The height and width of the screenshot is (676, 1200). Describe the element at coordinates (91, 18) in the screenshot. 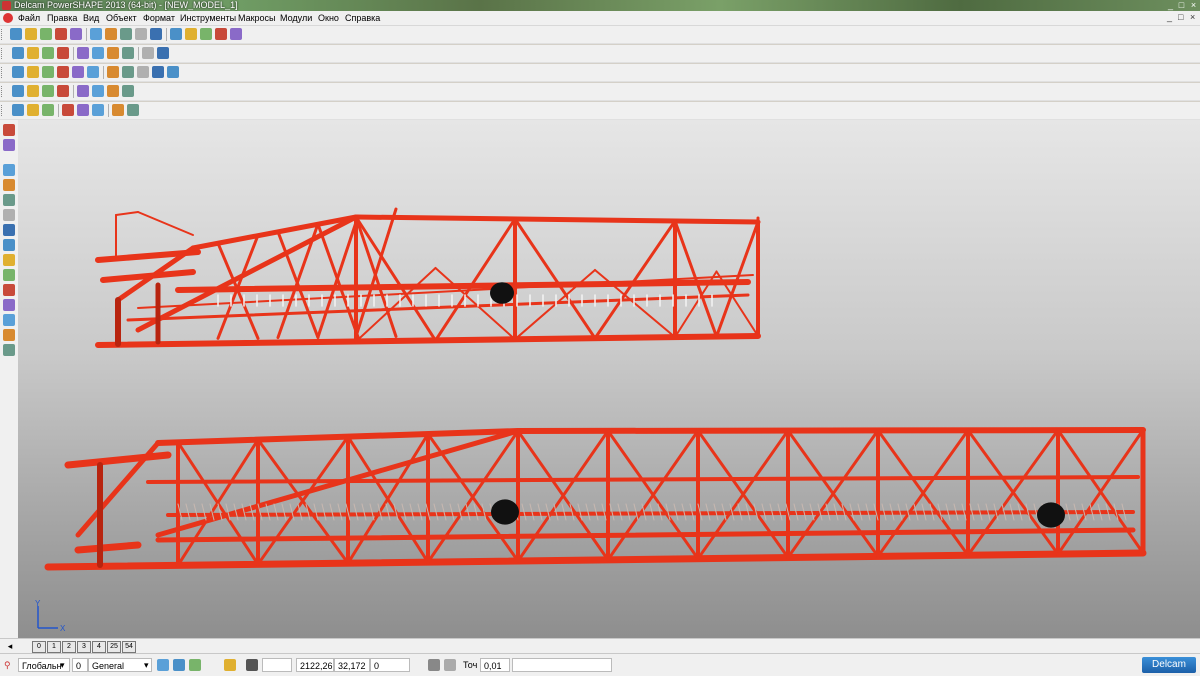

I see `menu-view: Вид` at that location.